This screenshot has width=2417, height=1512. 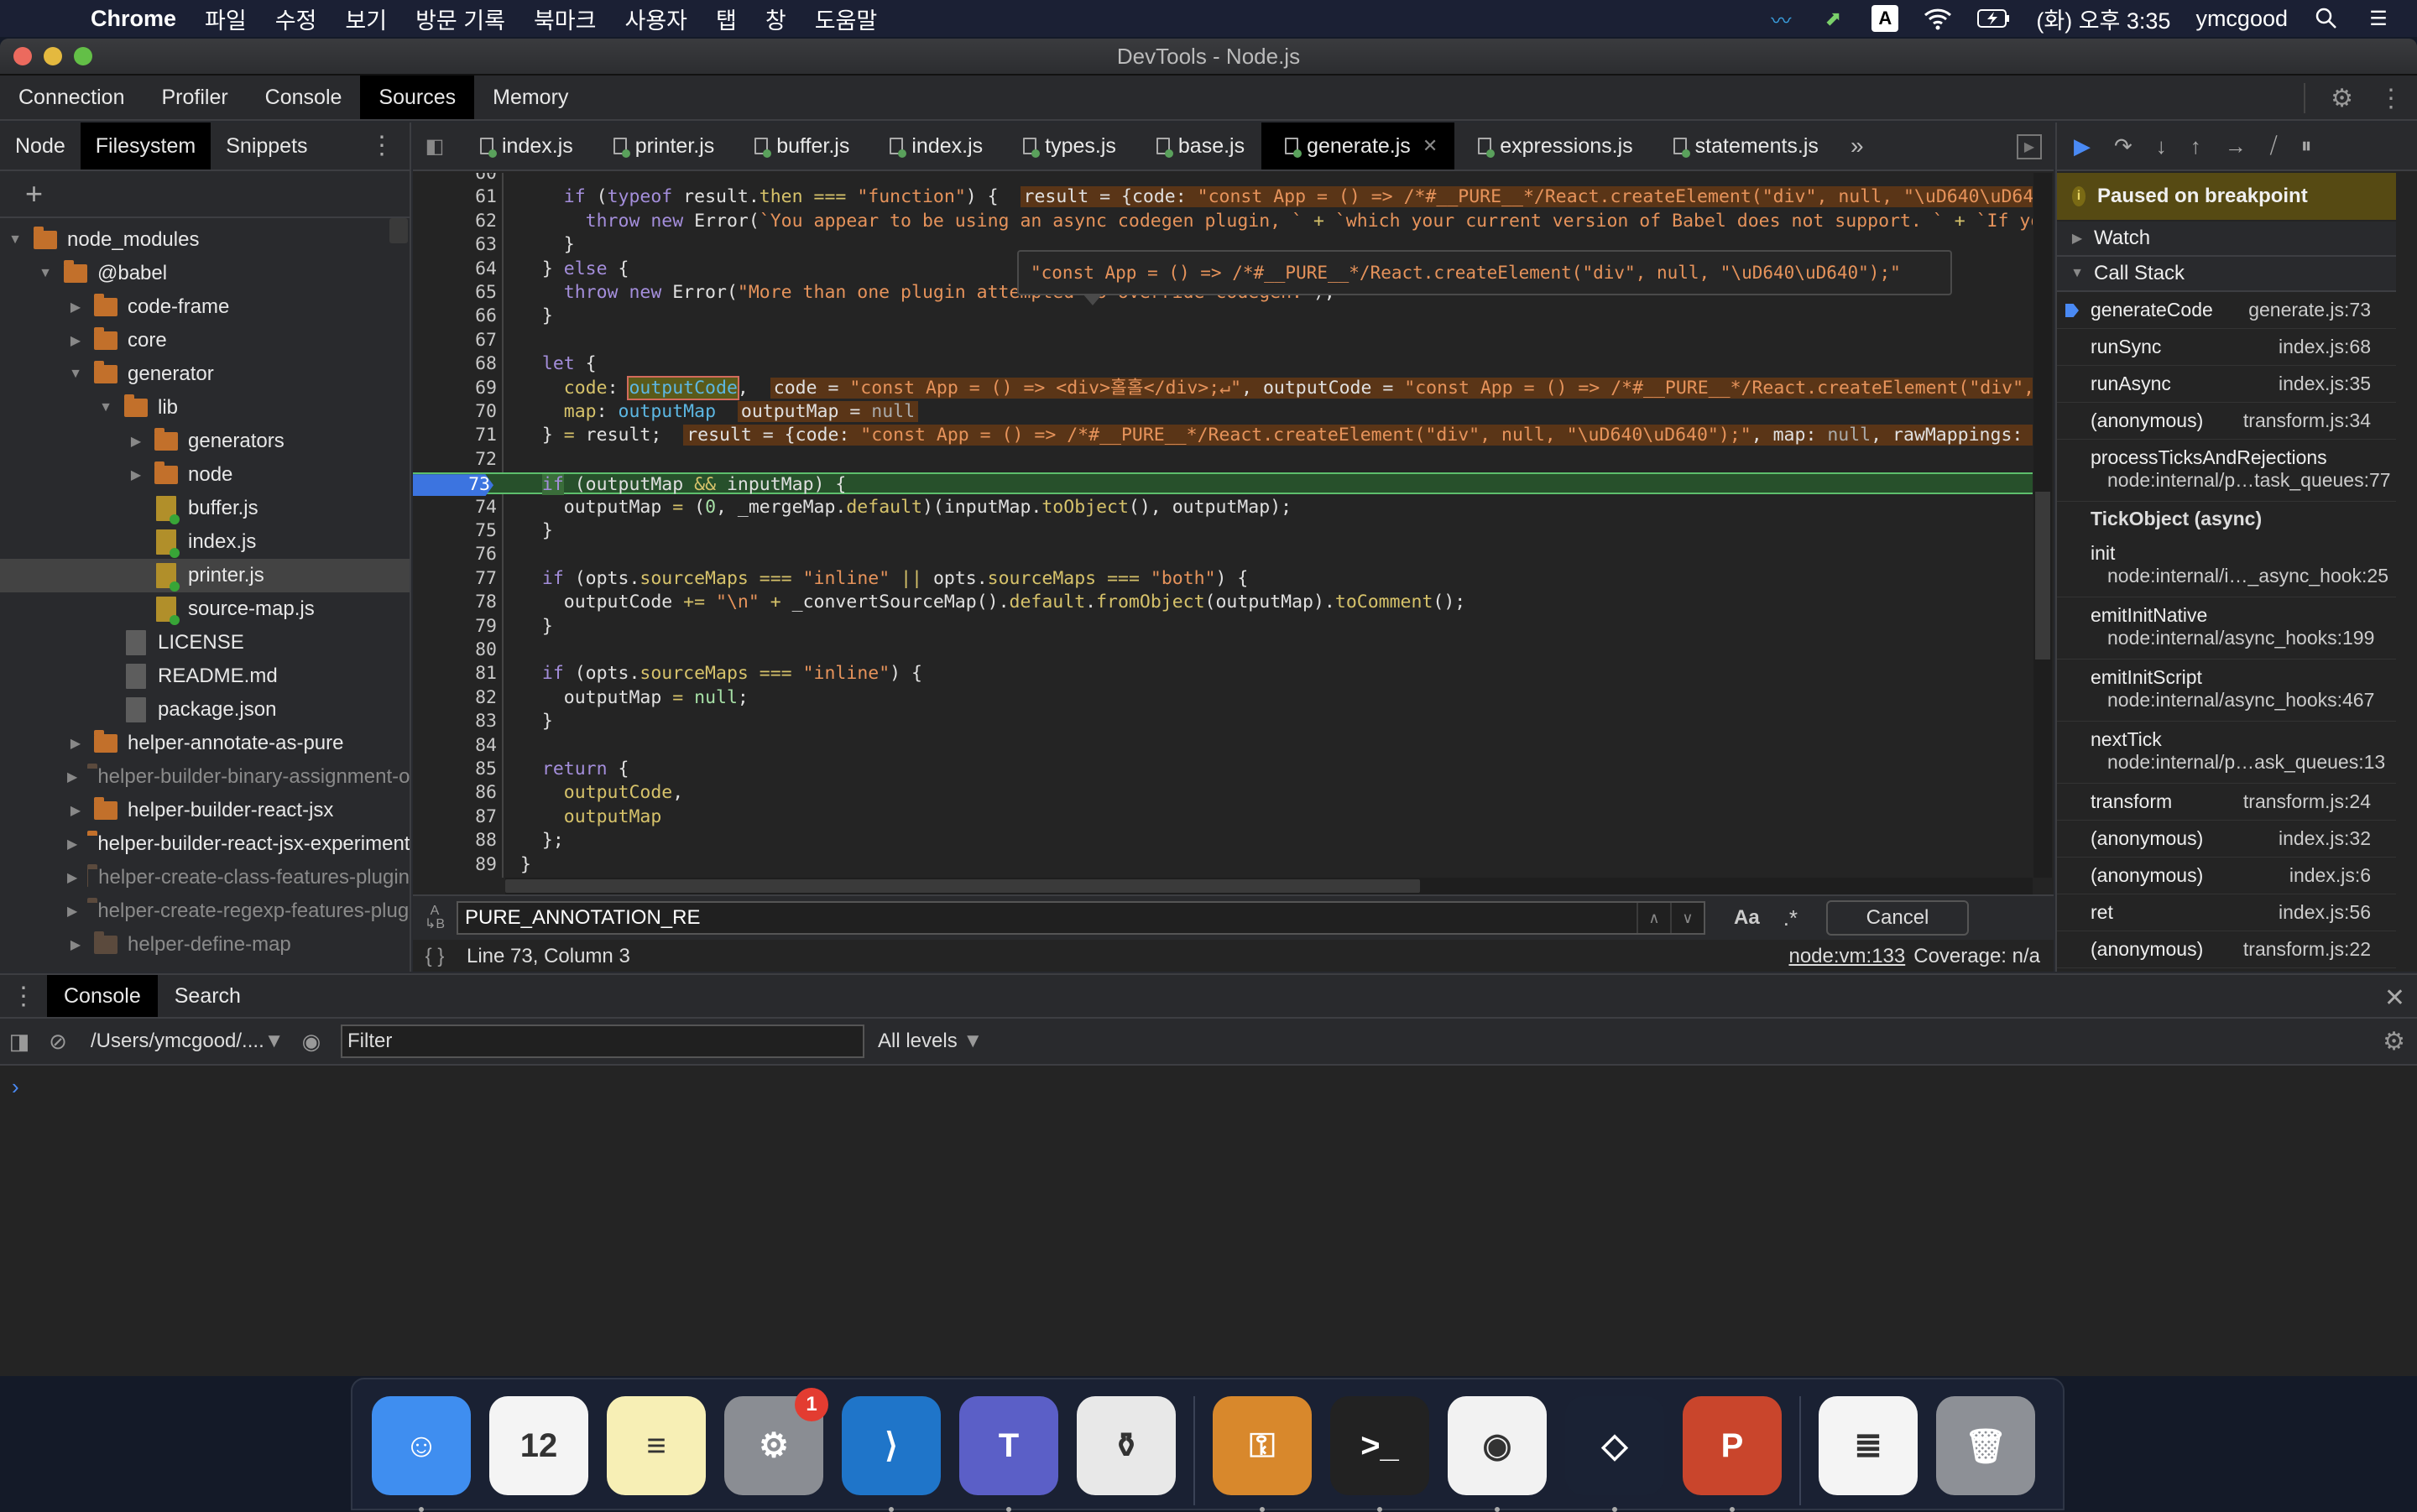 What do you see at coordinates (933, 146) in the screenshot?
I see `editor-tab: index.js` at bounding box center [933, 146].